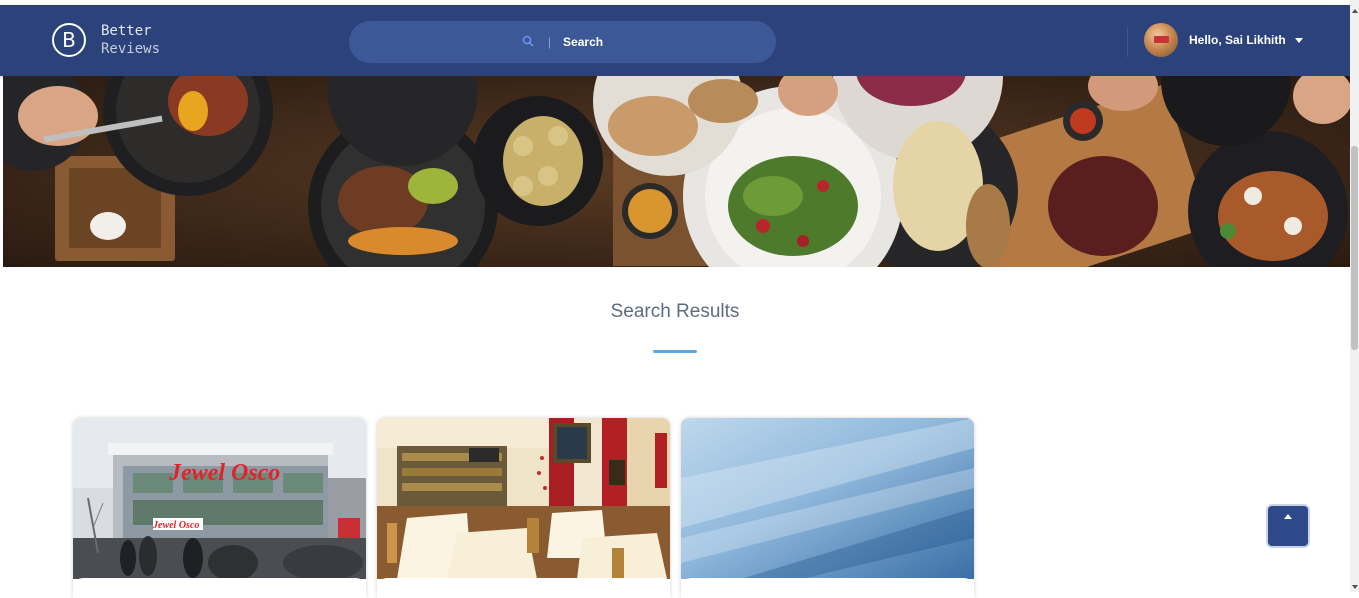 The width and height of the screenshot is (1359, 598). Describe the element at coordinates (1288, 516) in the screenshot. I see `chevron-up-icon` at that location.